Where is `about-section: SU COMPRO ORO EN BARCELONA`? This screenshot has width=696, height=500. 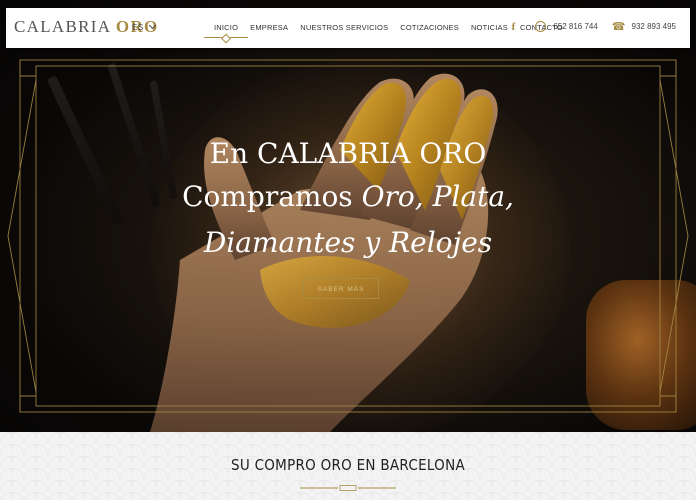
about-section: SU COMPRO ORO EN BARCELONA is located at coordinates (348, 466).